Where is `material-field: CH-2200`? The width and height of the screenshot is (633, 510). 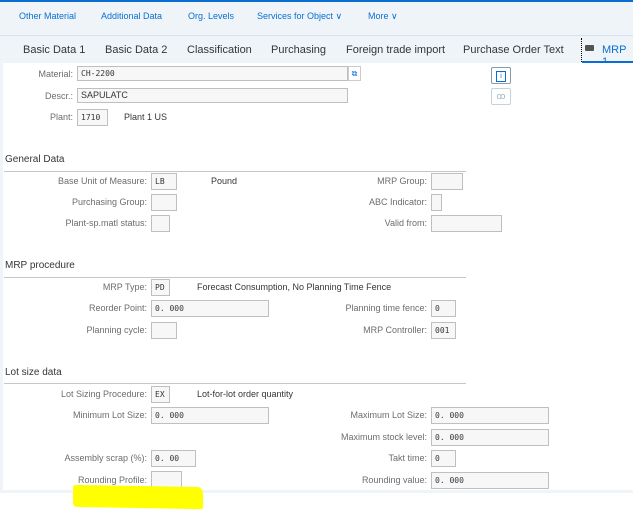
material-field: CH-2200 is located at coordinates (212, 73).